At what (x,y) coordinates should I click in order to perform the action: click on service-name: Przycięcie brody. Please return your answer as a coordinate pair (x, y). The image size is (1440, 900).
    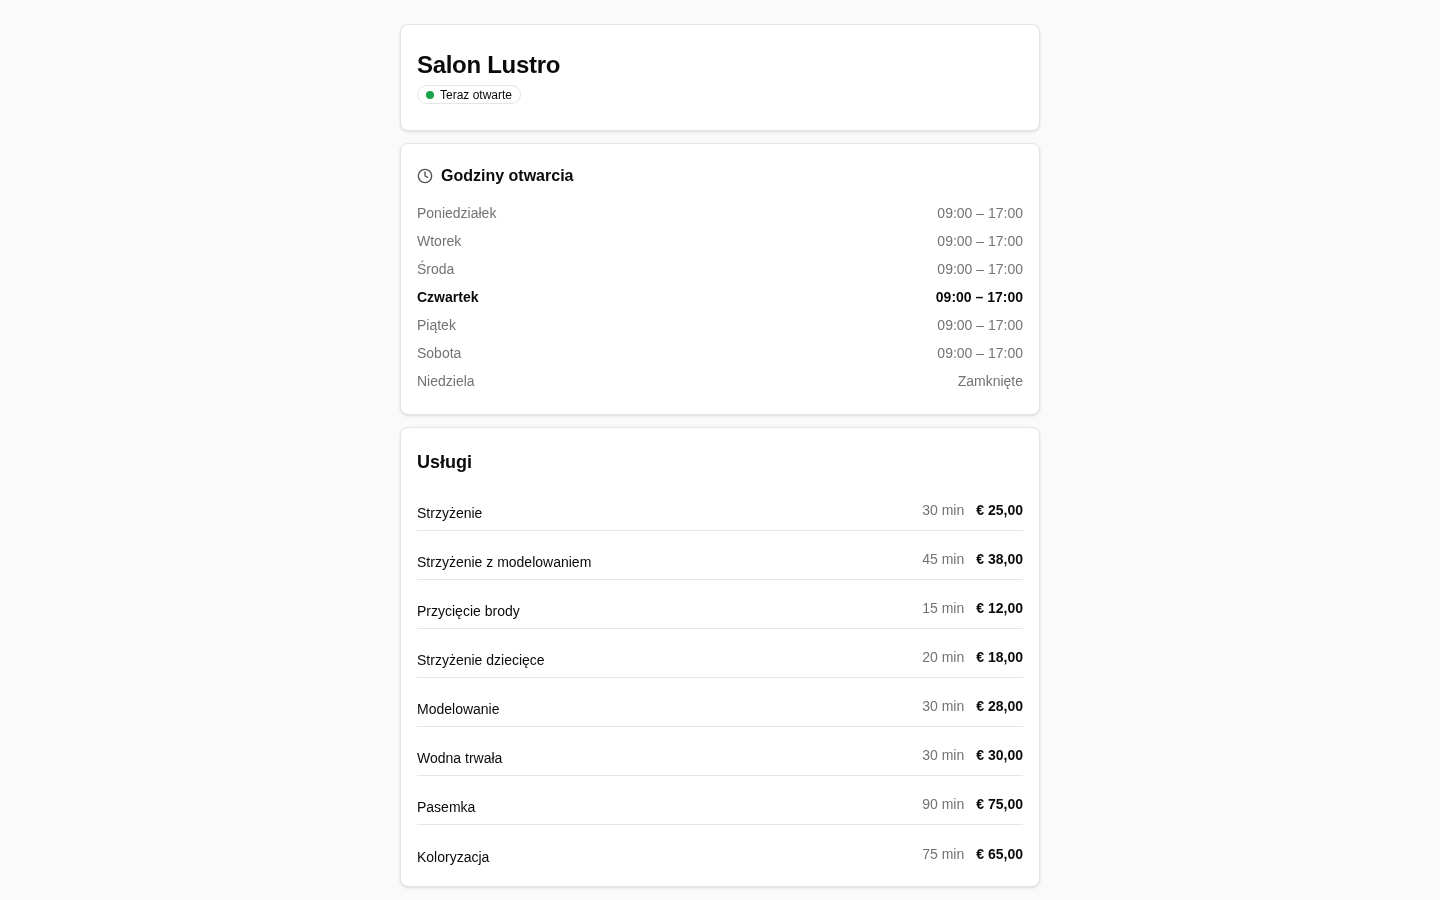
    Looking at the image, I should click on (468, 611).